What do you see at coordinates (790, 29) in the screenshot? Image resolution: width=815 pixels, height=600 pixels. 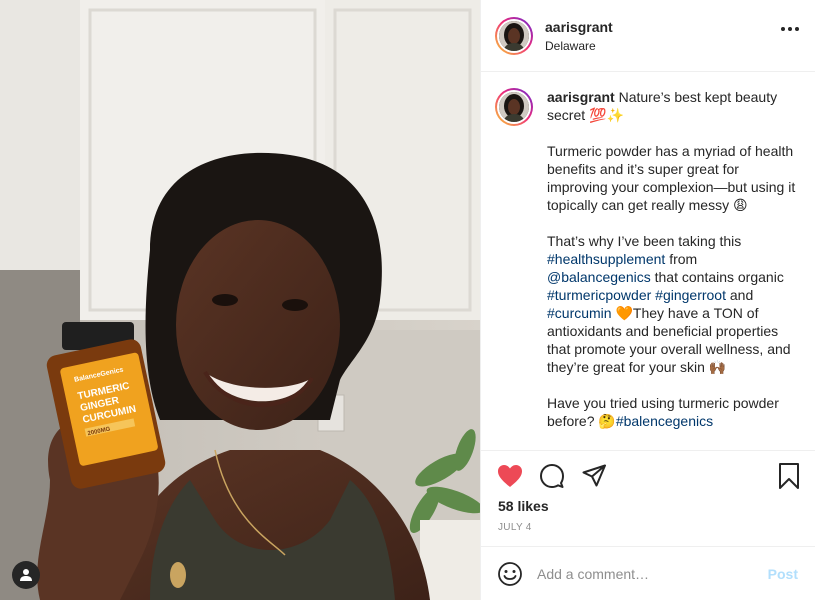 I see `more-horizontal-icon` at bounding box center [790, 29].